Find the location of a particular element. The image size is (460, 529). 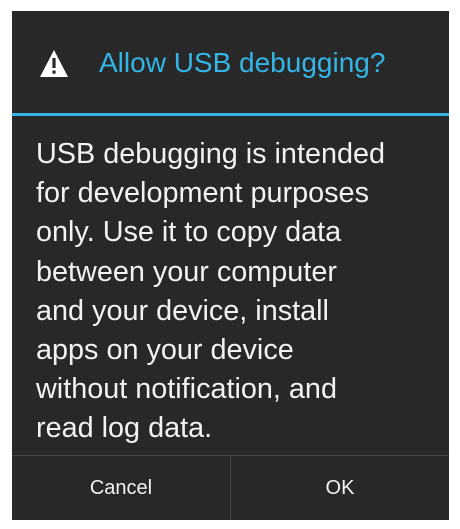

message-line: between your computer is located at coordinates (186, 271).